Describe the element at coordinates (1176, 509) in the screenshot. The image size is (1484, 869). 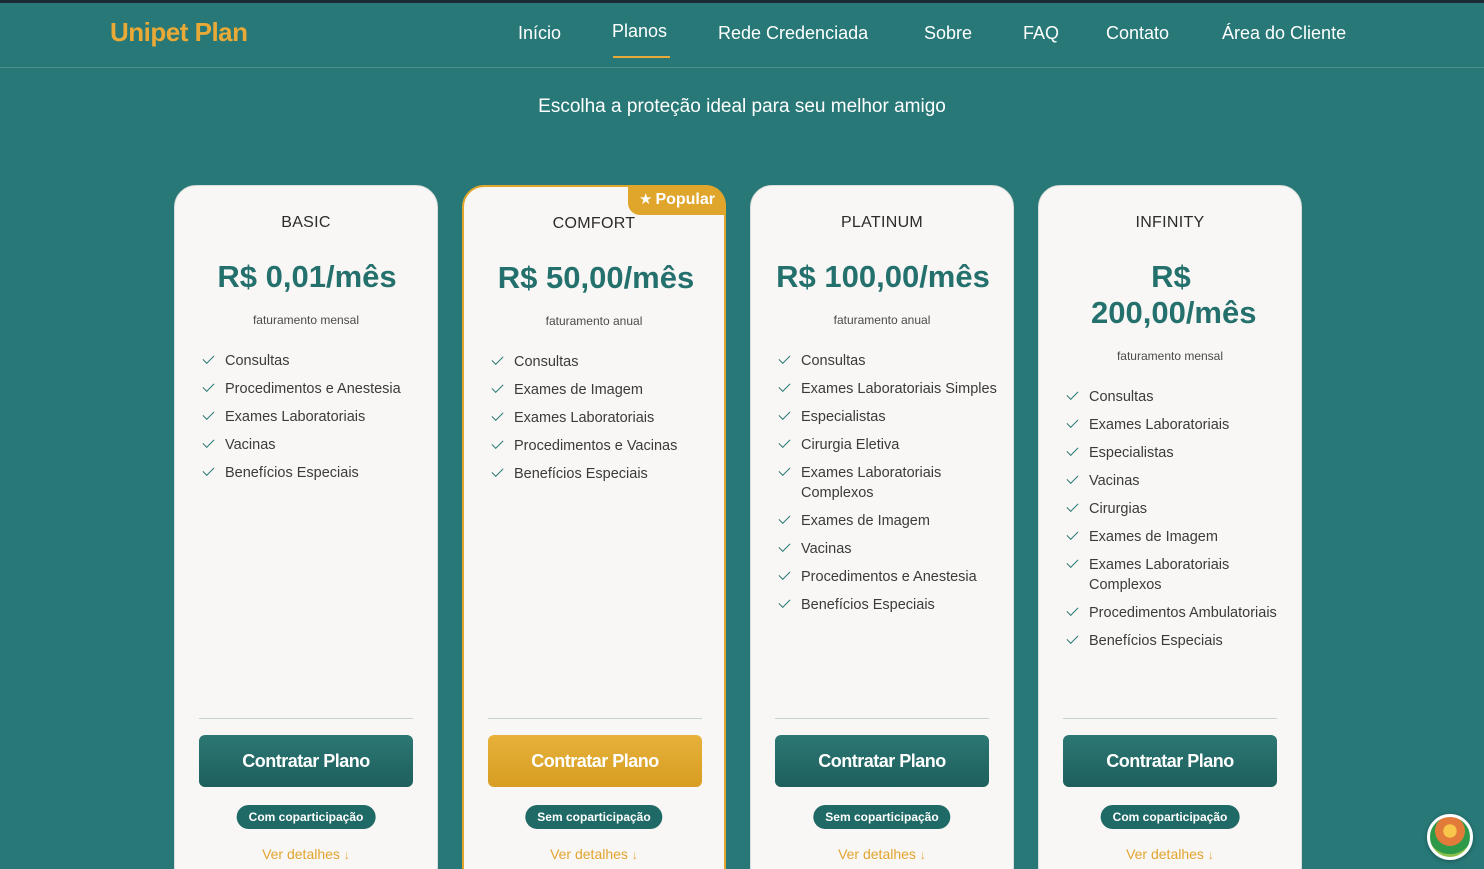
I see `feature-item: Cirurgias` at that location.